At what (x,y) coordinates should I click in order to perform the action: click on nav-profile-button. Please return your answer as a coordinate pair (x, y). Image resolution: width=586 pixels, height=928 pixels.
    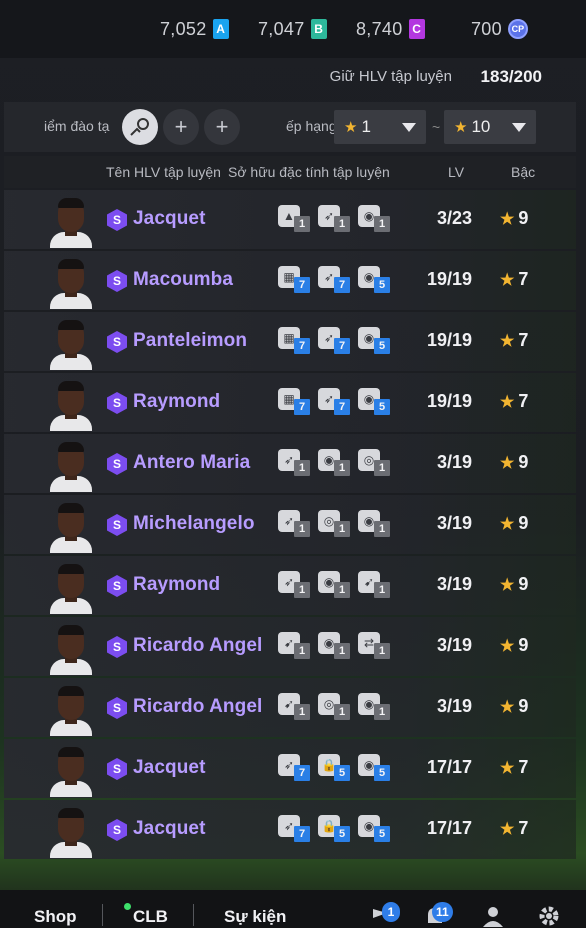
    Looking at the image, I should click on (493, 916).